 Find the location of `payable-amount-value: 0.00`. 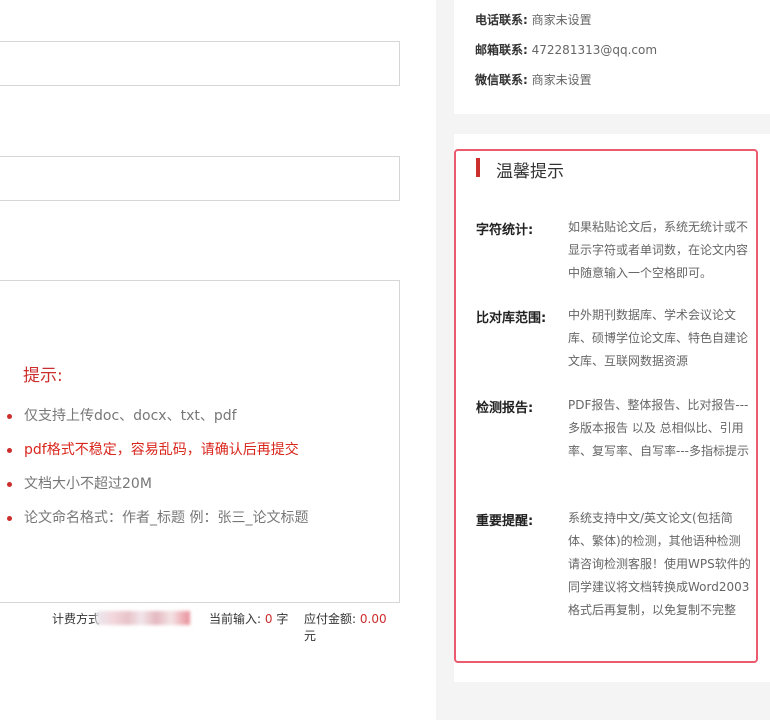

payable-amount-value: 0.00 is located at coordinates (373, 619).